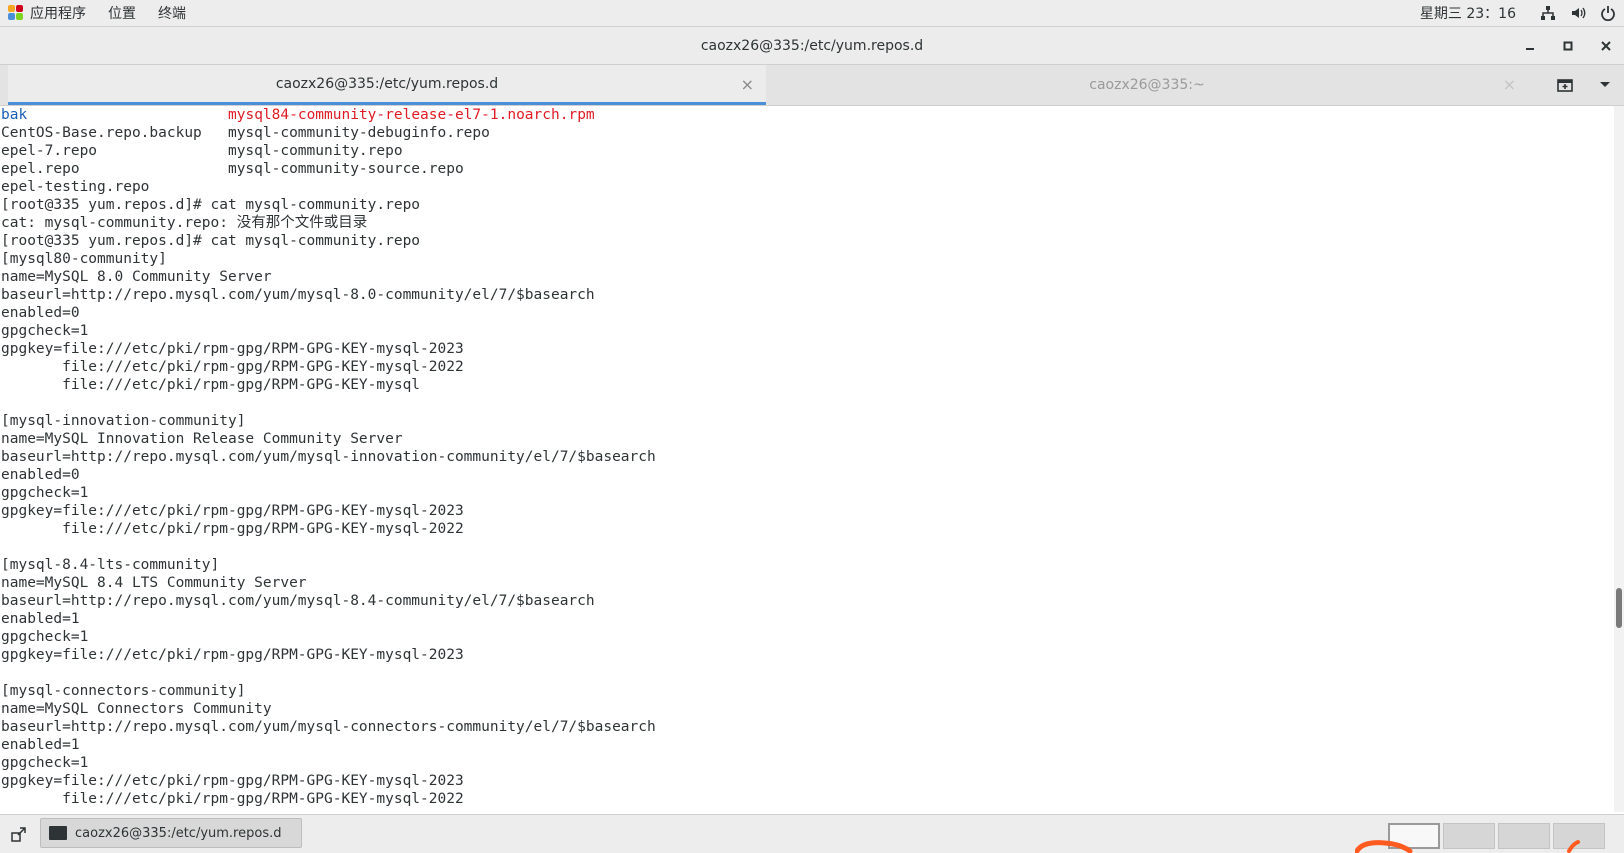 The height and width of the screenshot is (853, 1624). Describe the element at coordinates (19, 834) in the screenshot. I see `show-desktop-icon` at that location.